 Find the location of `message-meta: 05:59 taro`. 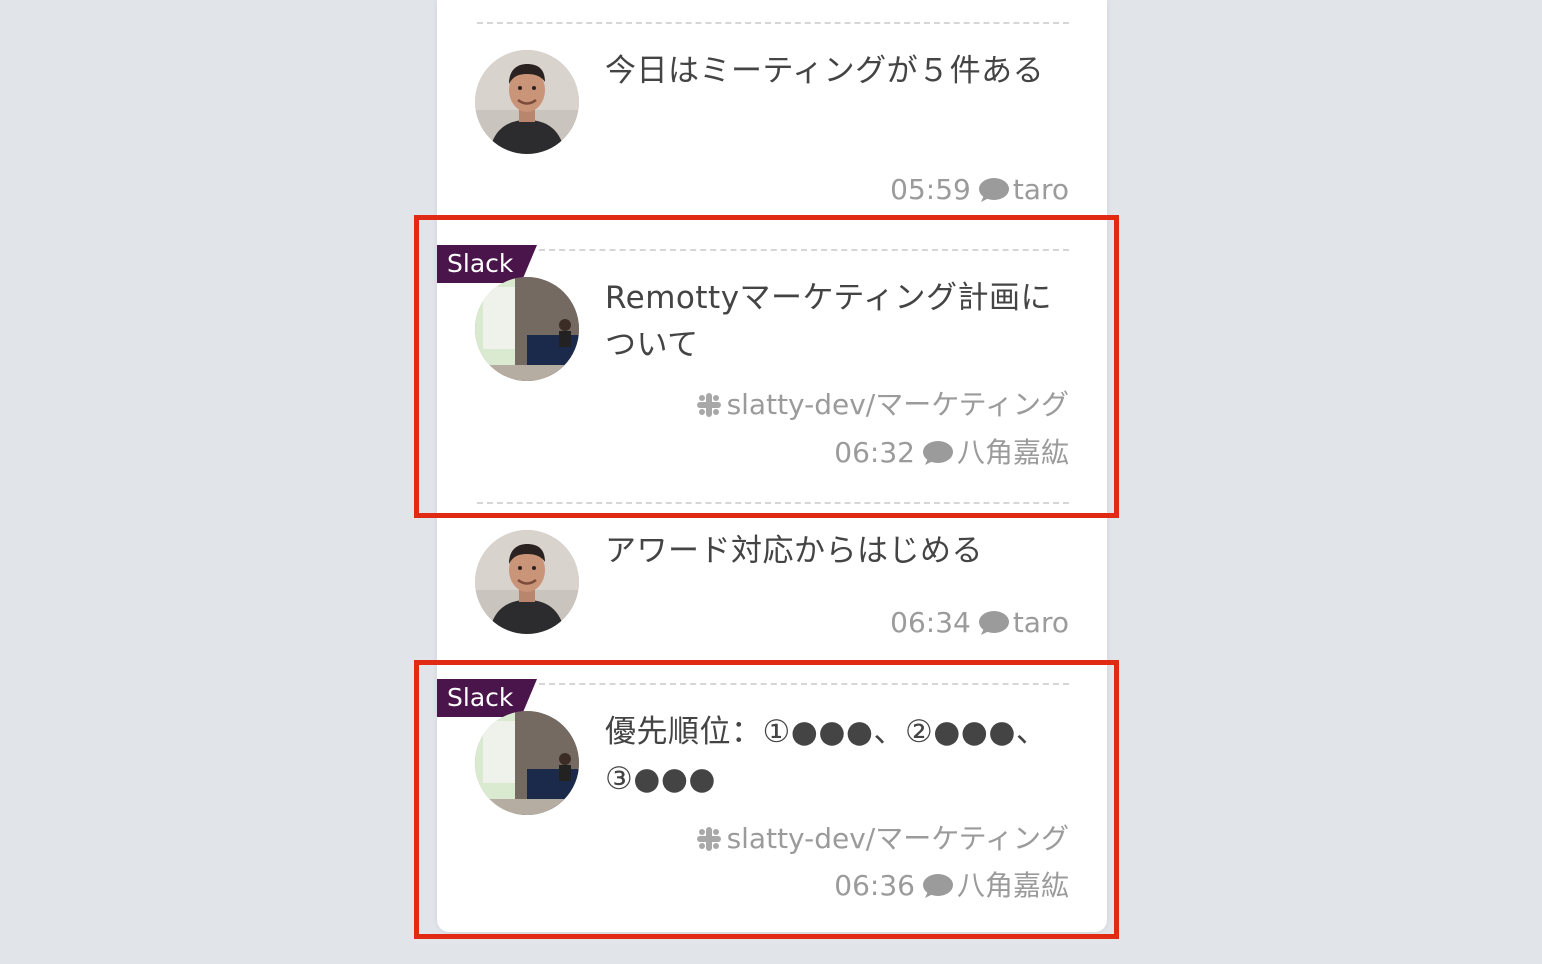

message-meta: 05:59 taro is located at coordinates (979, 190).